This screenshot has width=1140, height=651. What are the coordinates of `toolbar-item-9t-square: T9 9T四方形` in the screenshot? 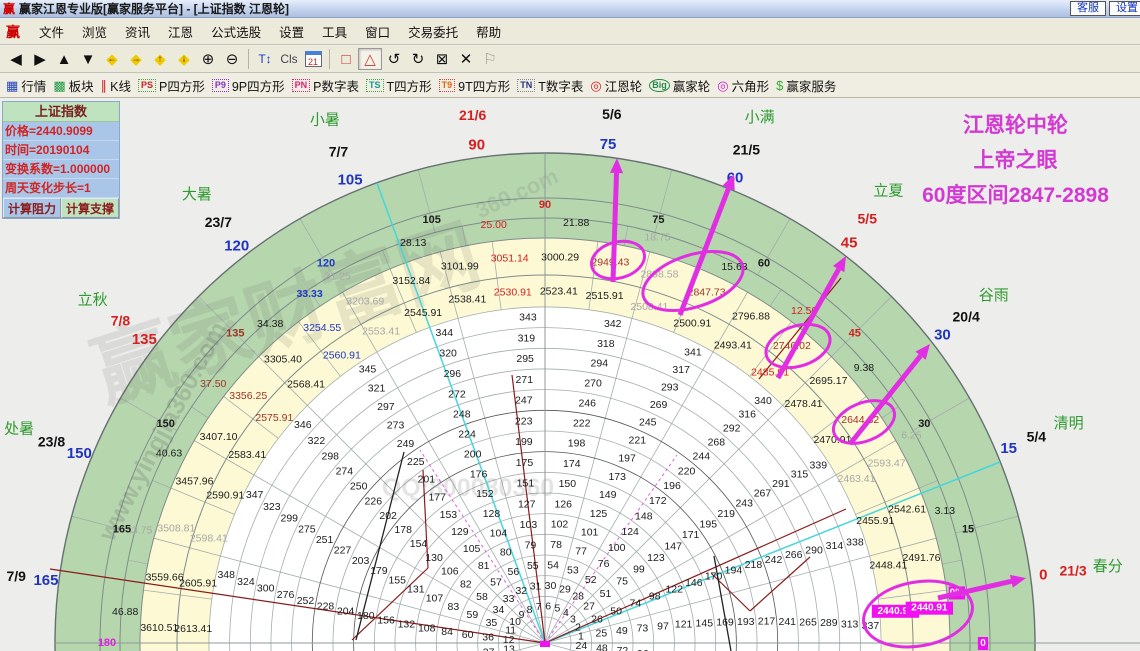 It's located at (474, 85).